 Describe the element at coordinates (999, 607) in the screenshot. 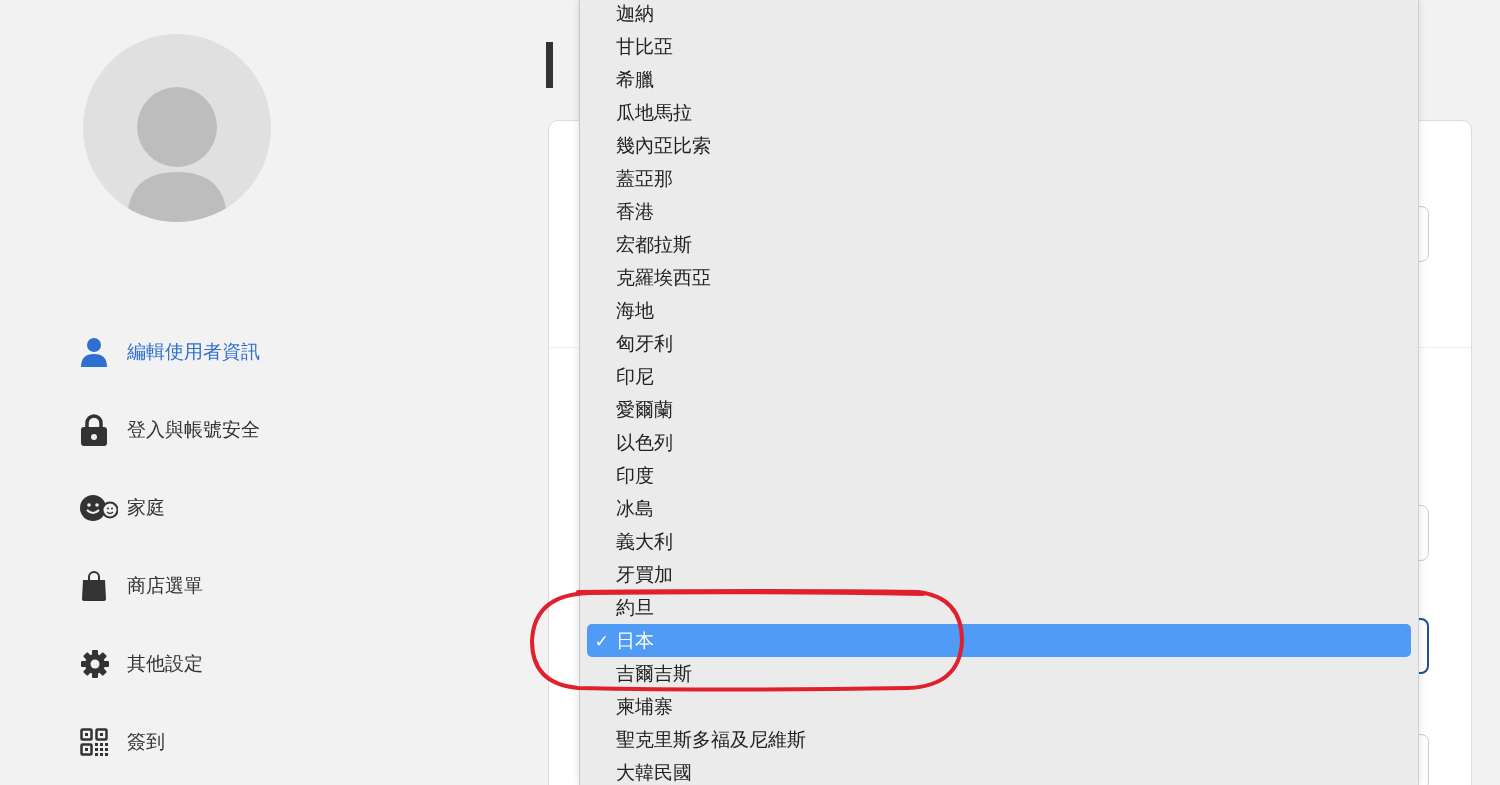

I see `dropdown-option: 約旦` at that location.